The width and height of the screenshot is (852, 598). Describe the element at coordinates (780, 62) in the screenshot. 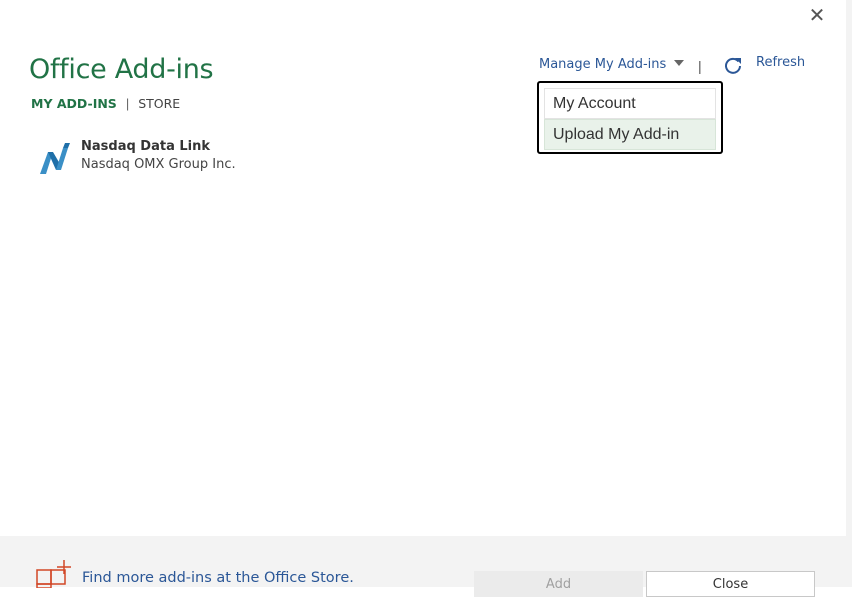

I see `refresh-button: Refresh` at that location.